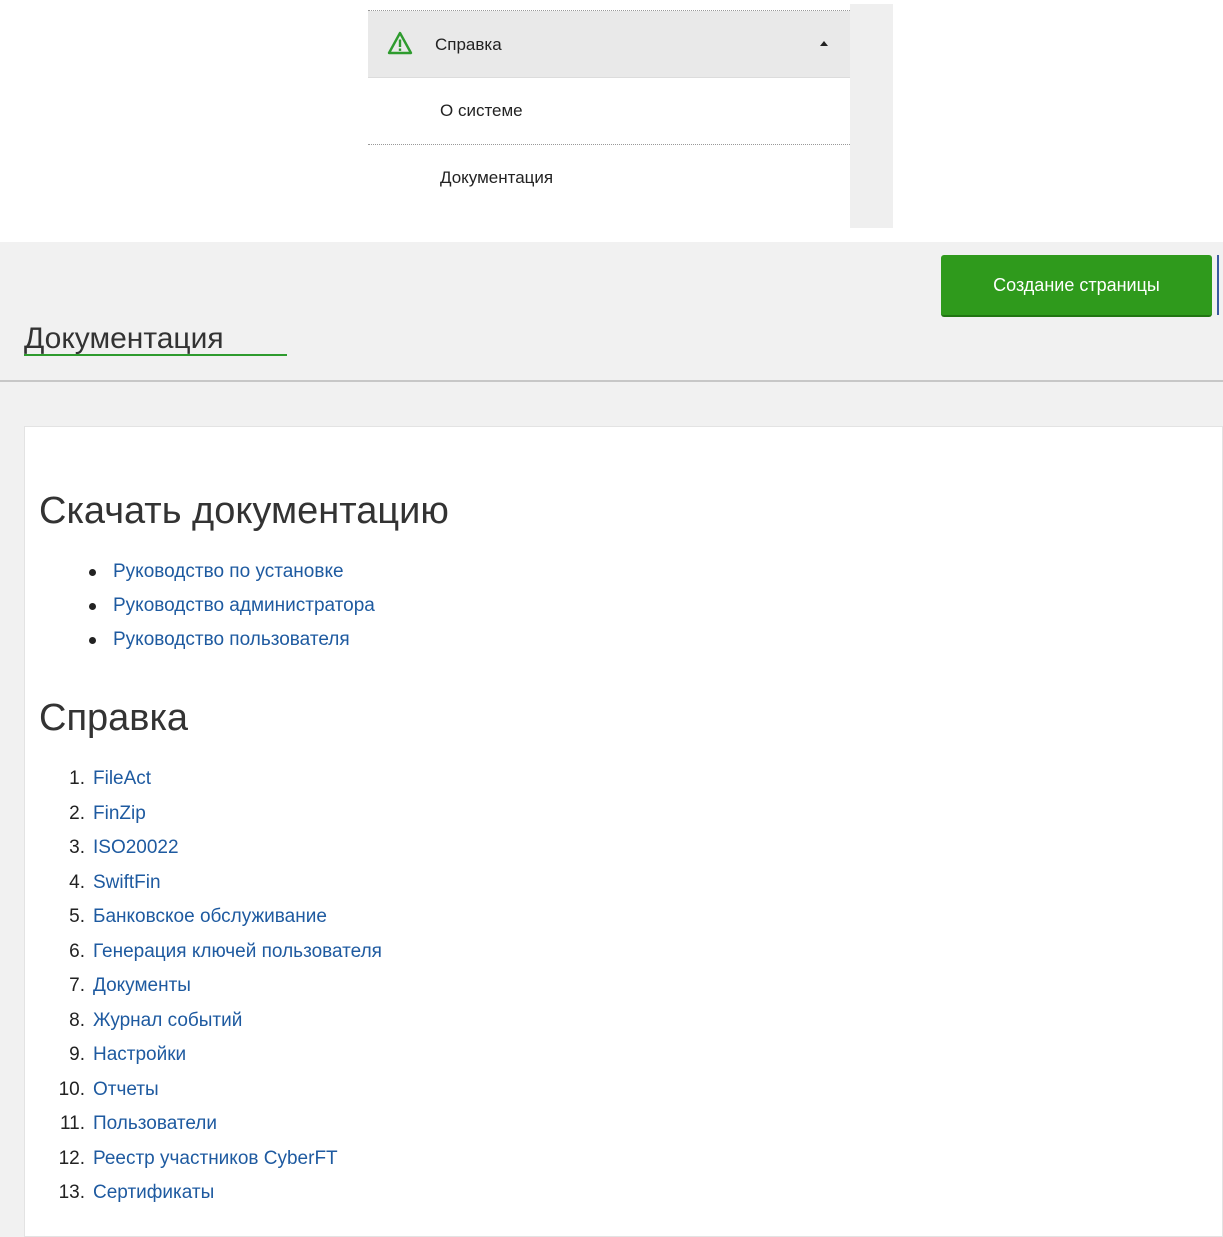  What do you see at coordinates (155, 355) in the screenshot?
I see `title-underline` at bounding box center [155, 355].